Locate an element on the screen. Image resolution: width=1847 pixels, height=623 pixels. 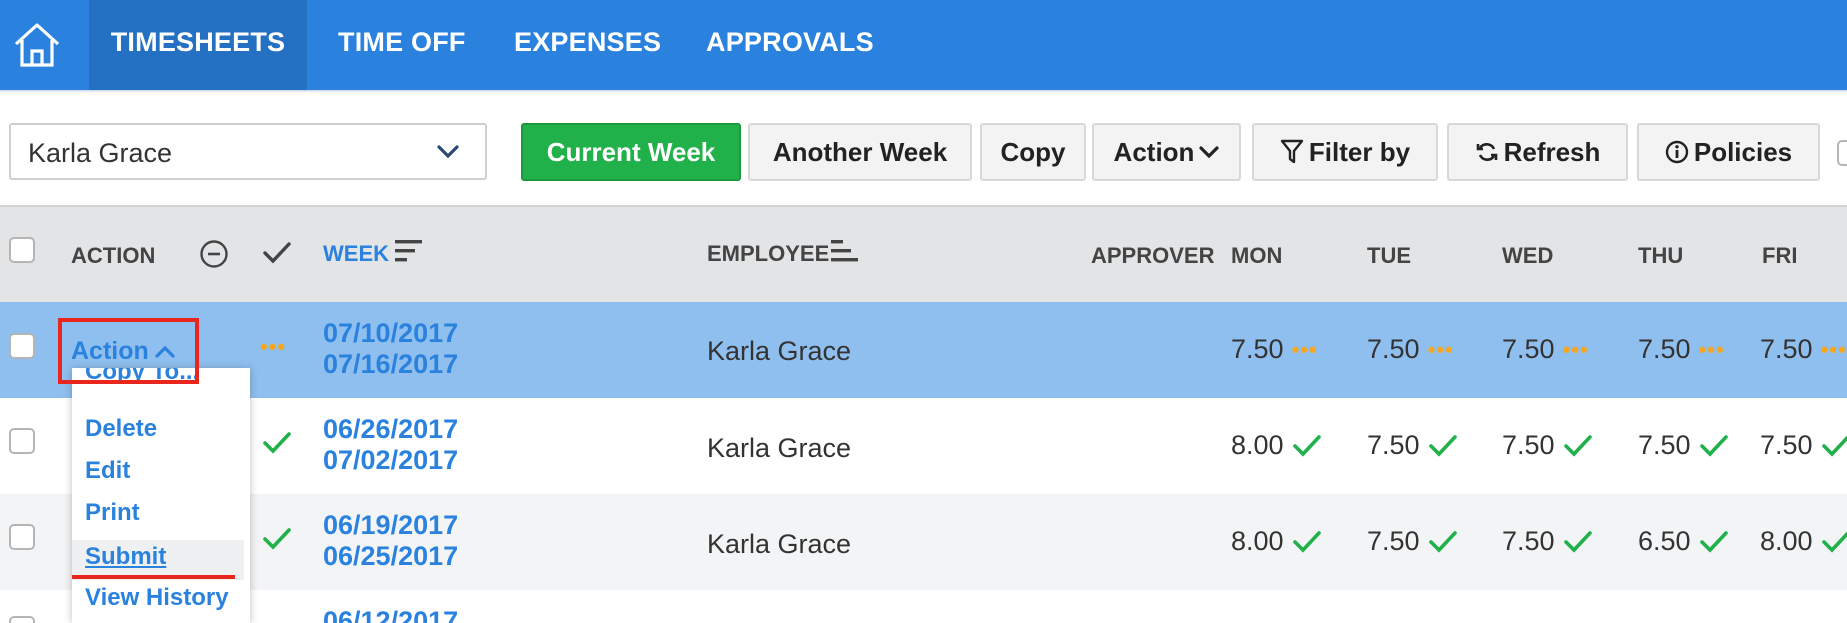
copy-button: Copy is located at coordinates (1033, 152).